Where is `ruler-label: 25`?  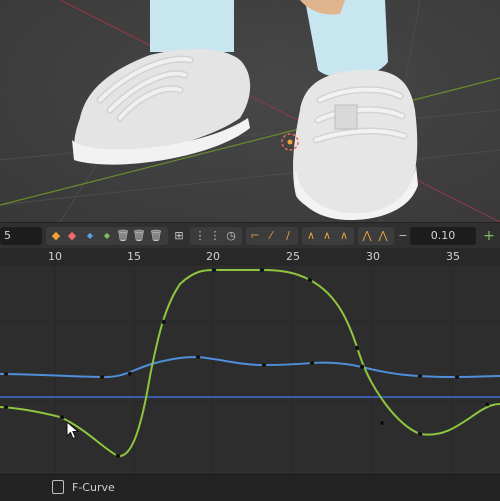 ruler-label: 25 is located at coordinates (293, 256).